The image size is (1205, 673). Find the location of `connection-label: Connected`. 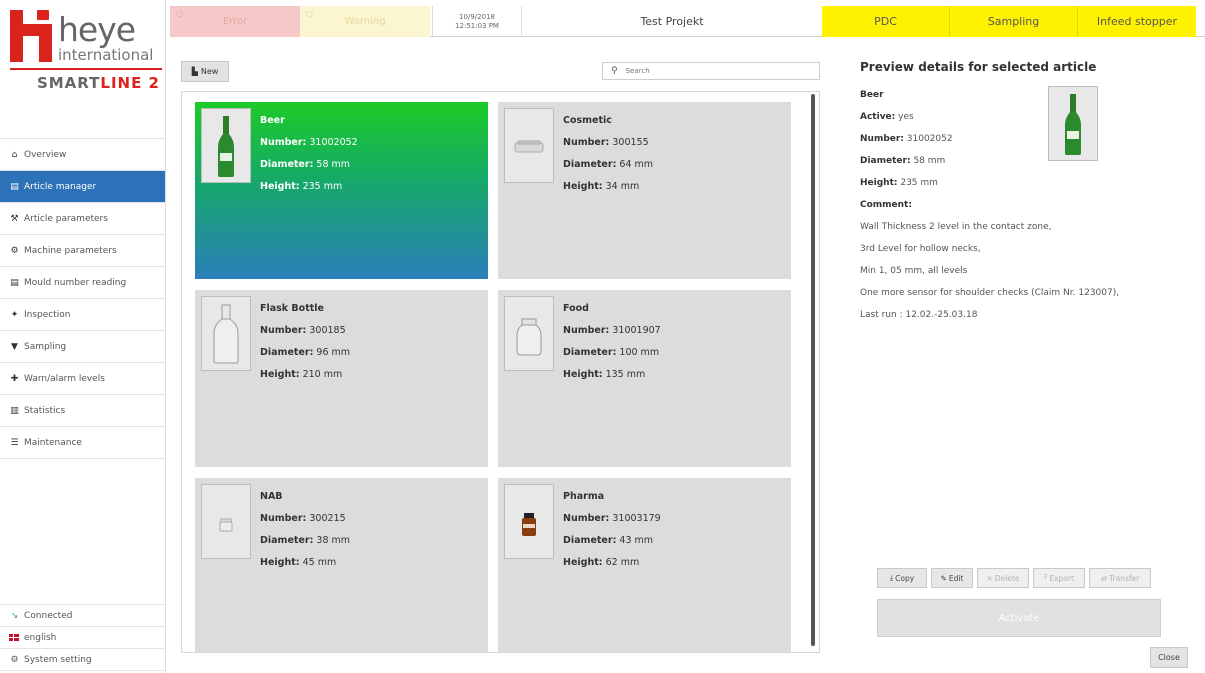

connection-label: Connected is located at coordinates (48, 615).